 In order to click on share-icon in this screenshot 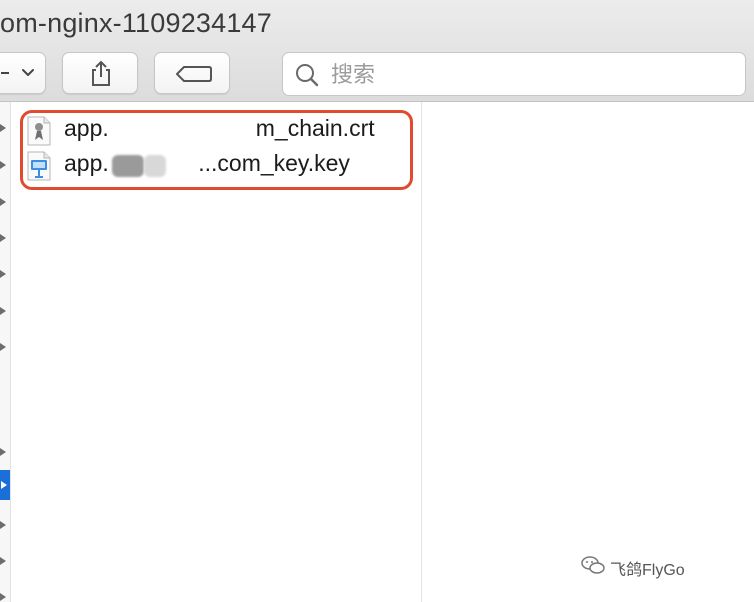, I will do `click(101, 73)`.